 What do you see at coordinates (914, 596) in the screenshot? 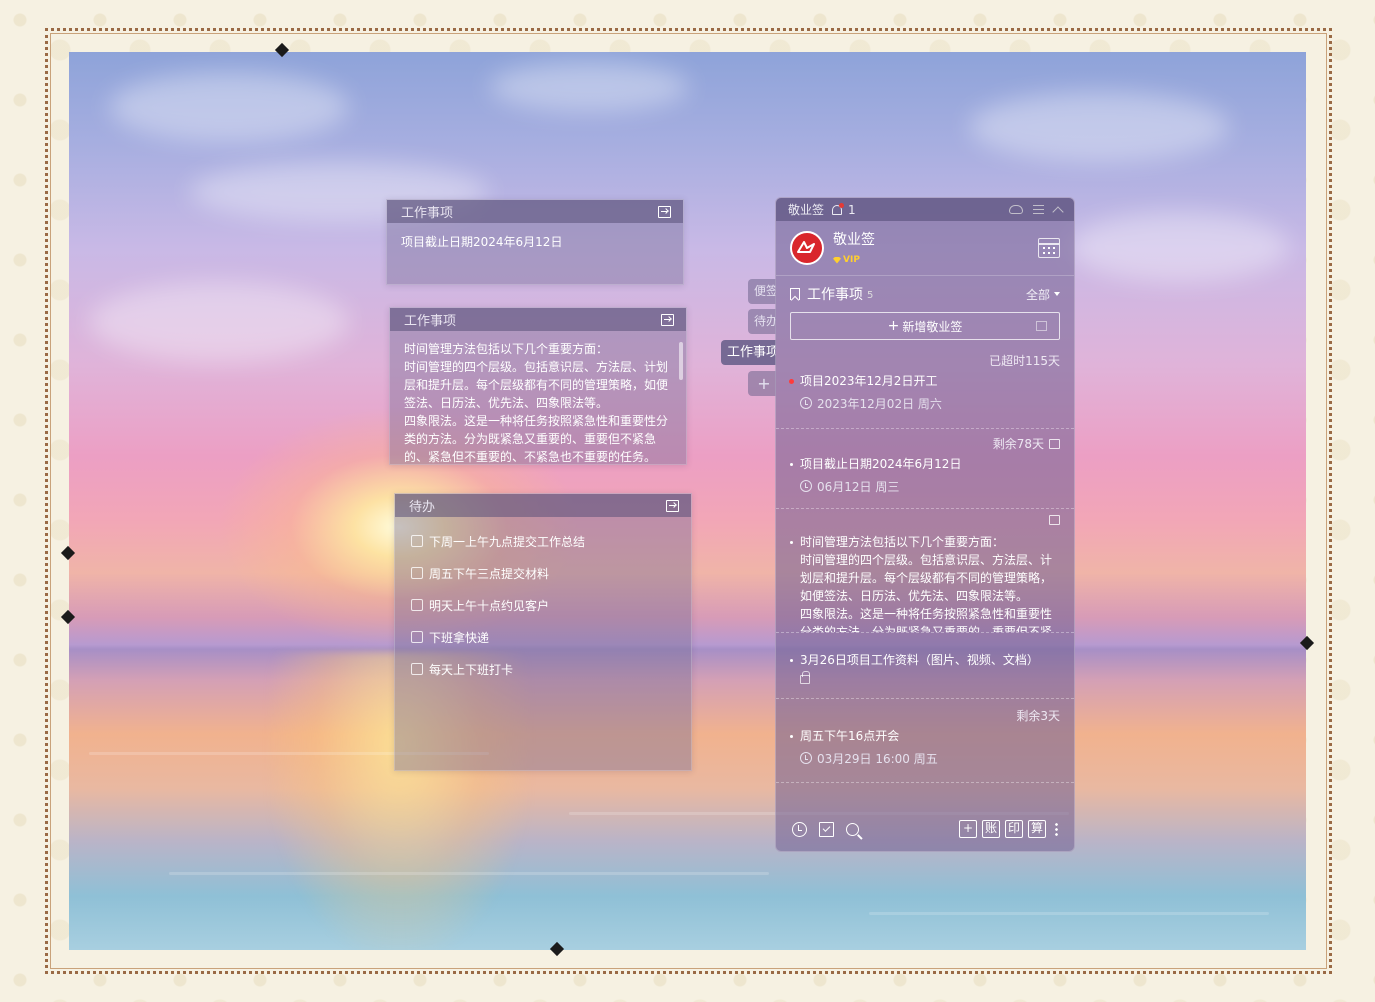
I see `task-line: 如便签法、日历法、优先法、四象限法等。` at bounding box center [914, 596].